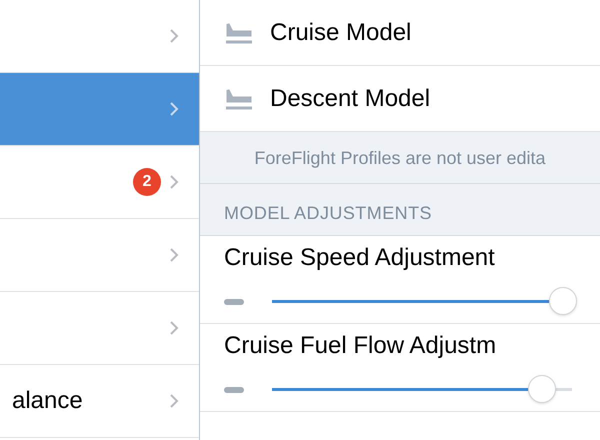 The height and width of the screenshot is (440, 600). What do you see at coordinates (350, 98) in the screenshot?
I see `model-label: Descent Model` at bounding box center [350, 98].